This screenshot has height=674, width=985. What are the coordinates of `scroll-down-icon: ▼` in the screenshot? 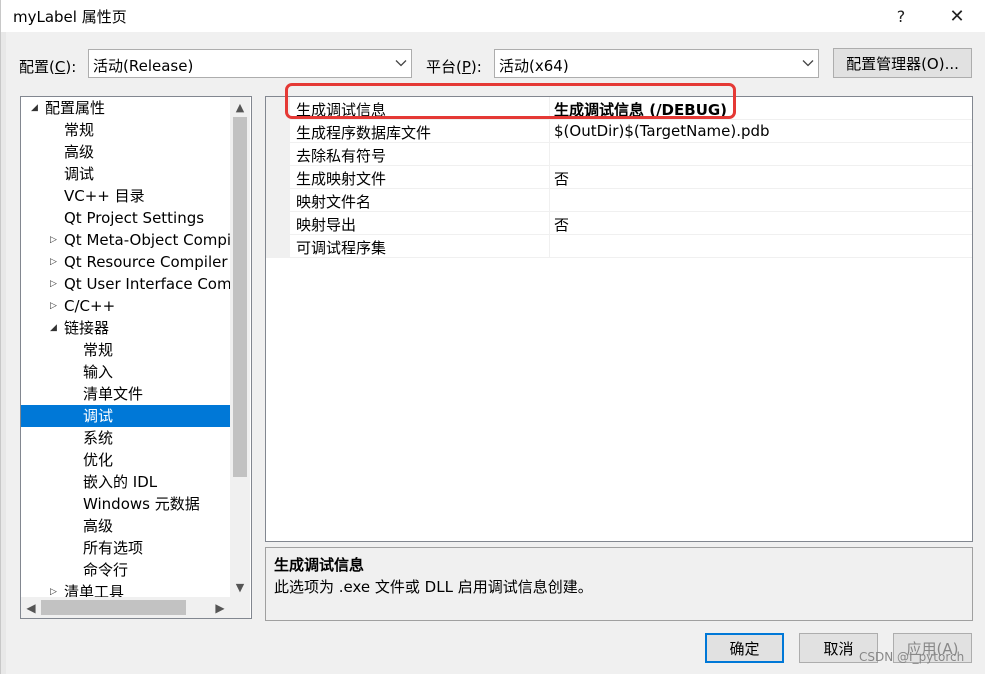 It's located at (240, 587).